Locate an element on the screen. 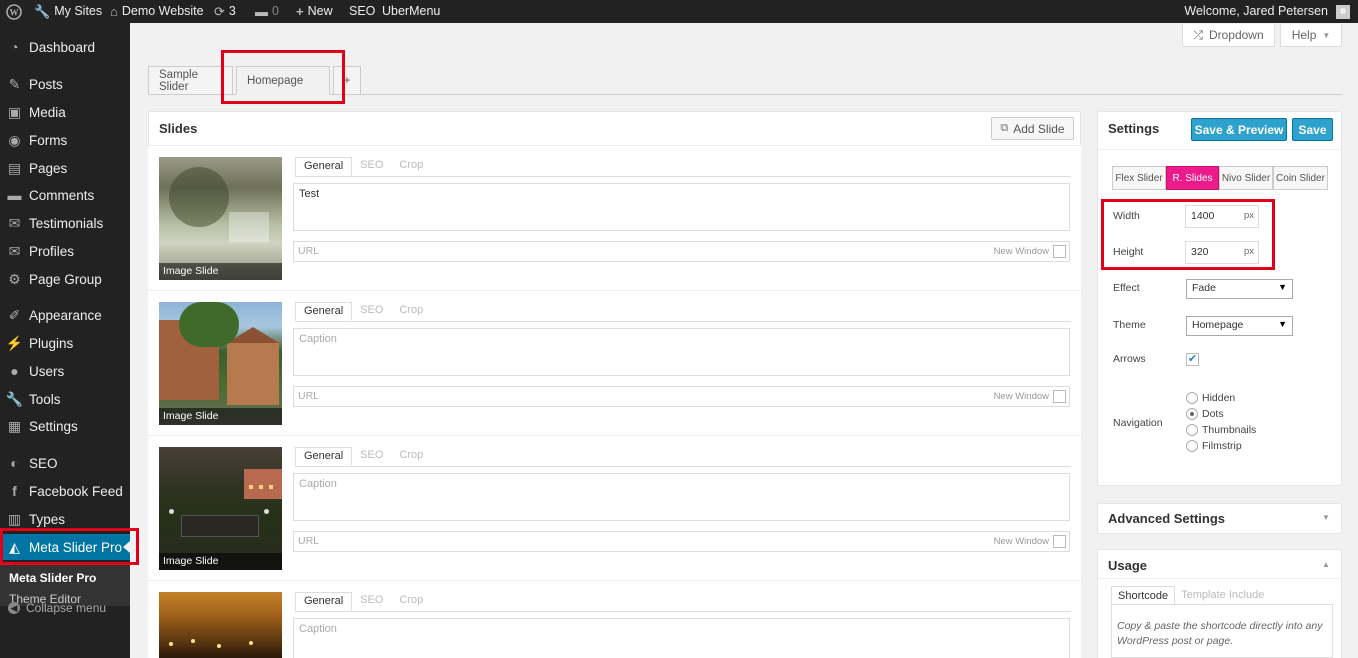 The image size is (1358, 658). navigation-option-filmstrip: Filmstrip is located at coordinates (1214, 446).